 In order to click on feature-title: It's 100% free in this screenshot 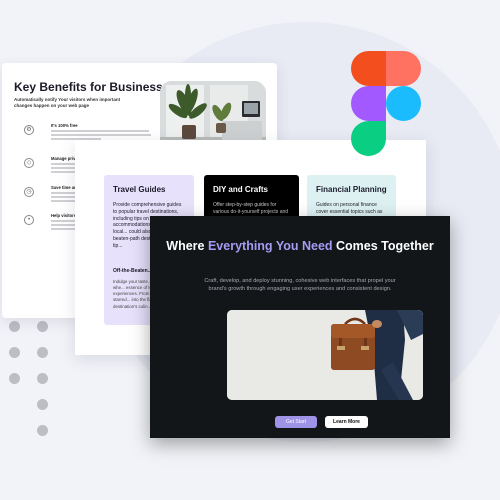, I will do `click(64, 125)`.